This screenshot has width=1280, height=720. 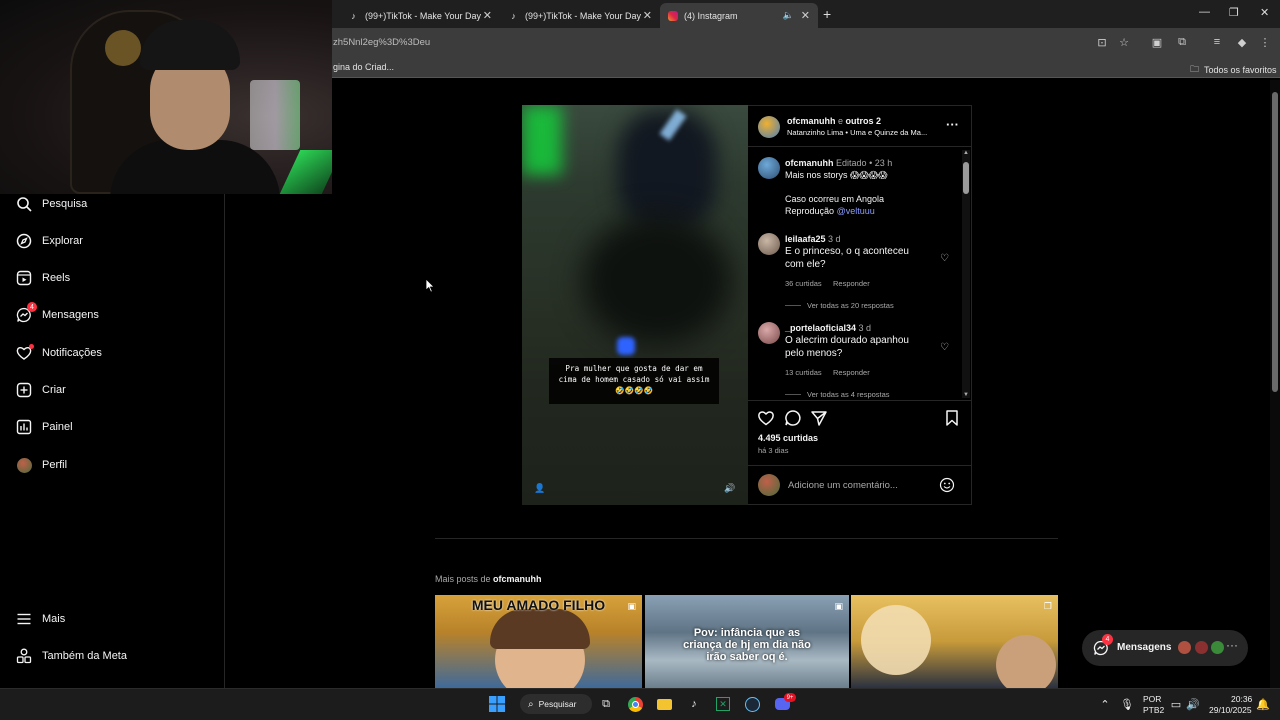 I want to click on chrome-icon, so click(x=635, y=704).